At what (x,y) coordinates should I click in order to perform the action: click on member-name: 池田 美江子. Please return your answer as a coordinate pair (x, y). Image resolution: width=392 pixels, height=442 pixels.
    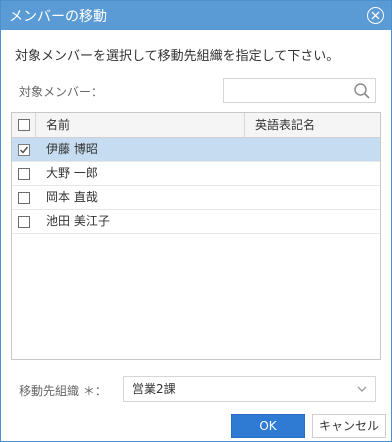
    Looking at the image, I should click on (78, 221).